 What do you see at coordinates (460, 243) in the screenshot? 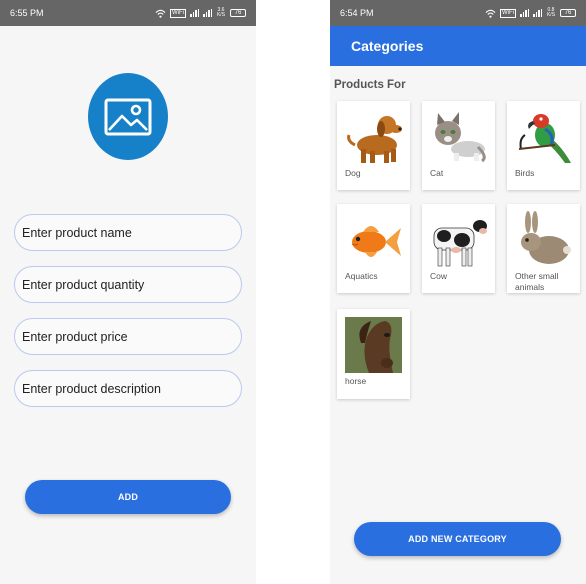
I see `cow-image` at bounding box center [460, 243].